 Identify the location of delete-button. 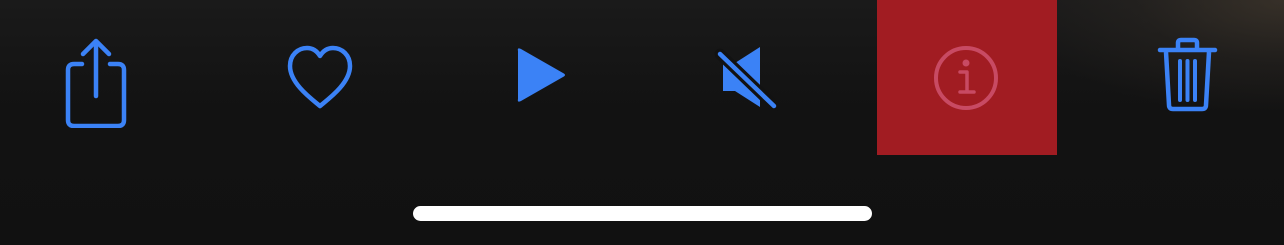
(1187, 75).